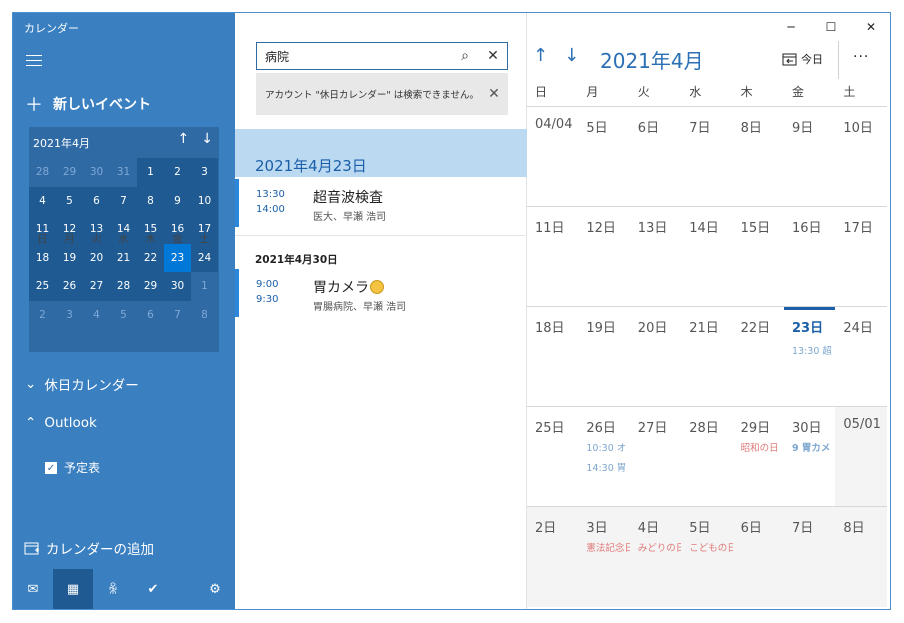 This screenshot has height=623, width=904. Describe the element at coordinates (758, 257) in the screenshot. I see `day-cell: 15日` at that location.